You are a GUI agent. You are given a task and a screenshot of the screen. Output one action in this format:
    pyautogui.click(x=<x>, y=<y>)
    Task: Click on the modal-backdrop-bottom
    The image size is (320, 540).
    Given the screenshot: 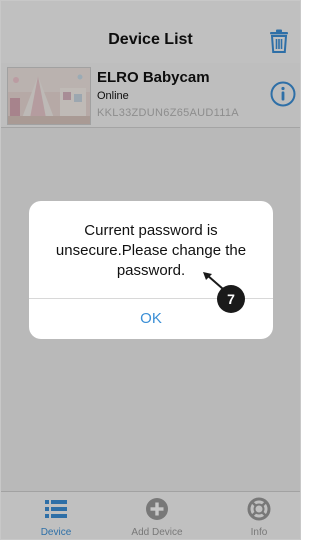 What is the action you would take?
    pyautogui.click(x=150, y=515)
    